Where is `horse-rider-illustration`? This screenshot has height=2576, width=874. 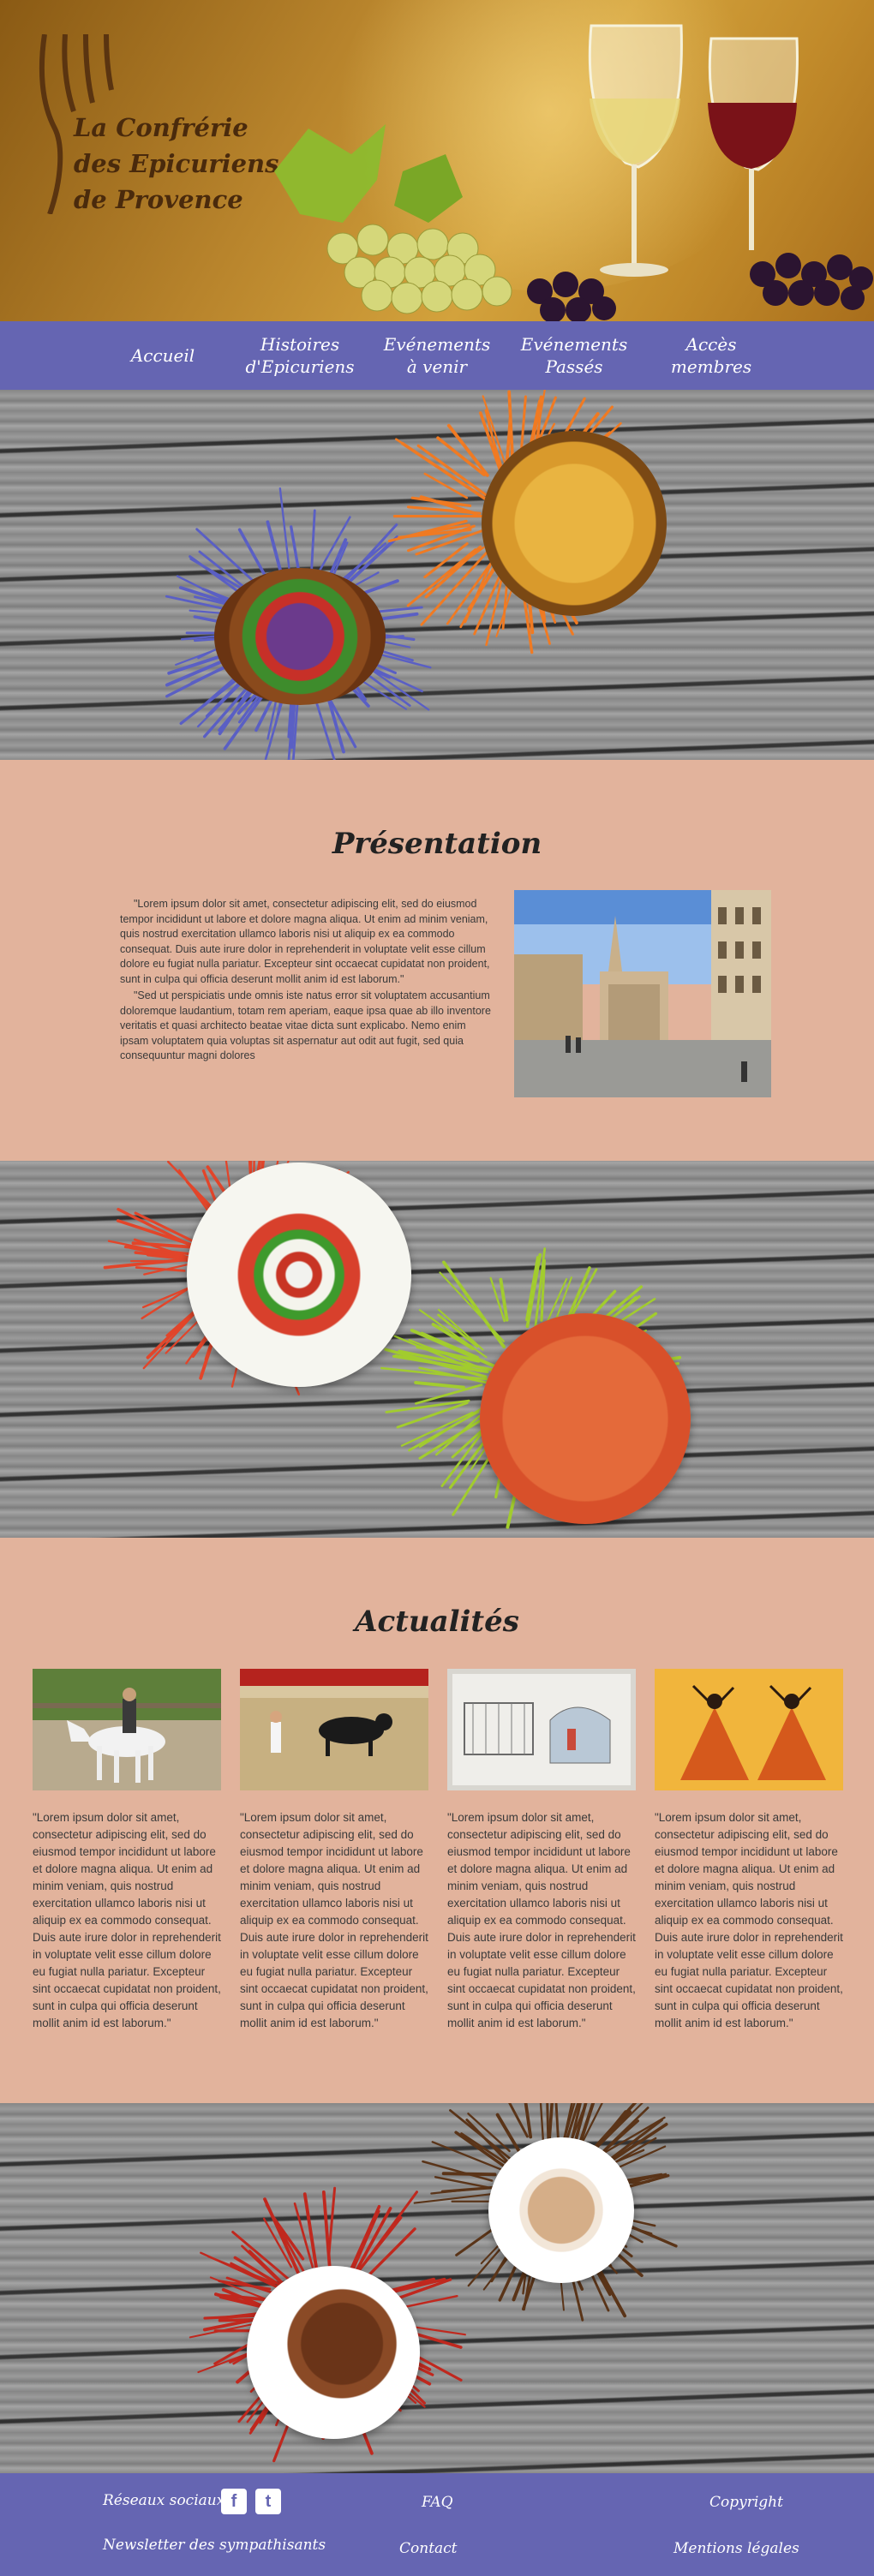
horse-rider-illustration is located at coordinates (127, 1730).